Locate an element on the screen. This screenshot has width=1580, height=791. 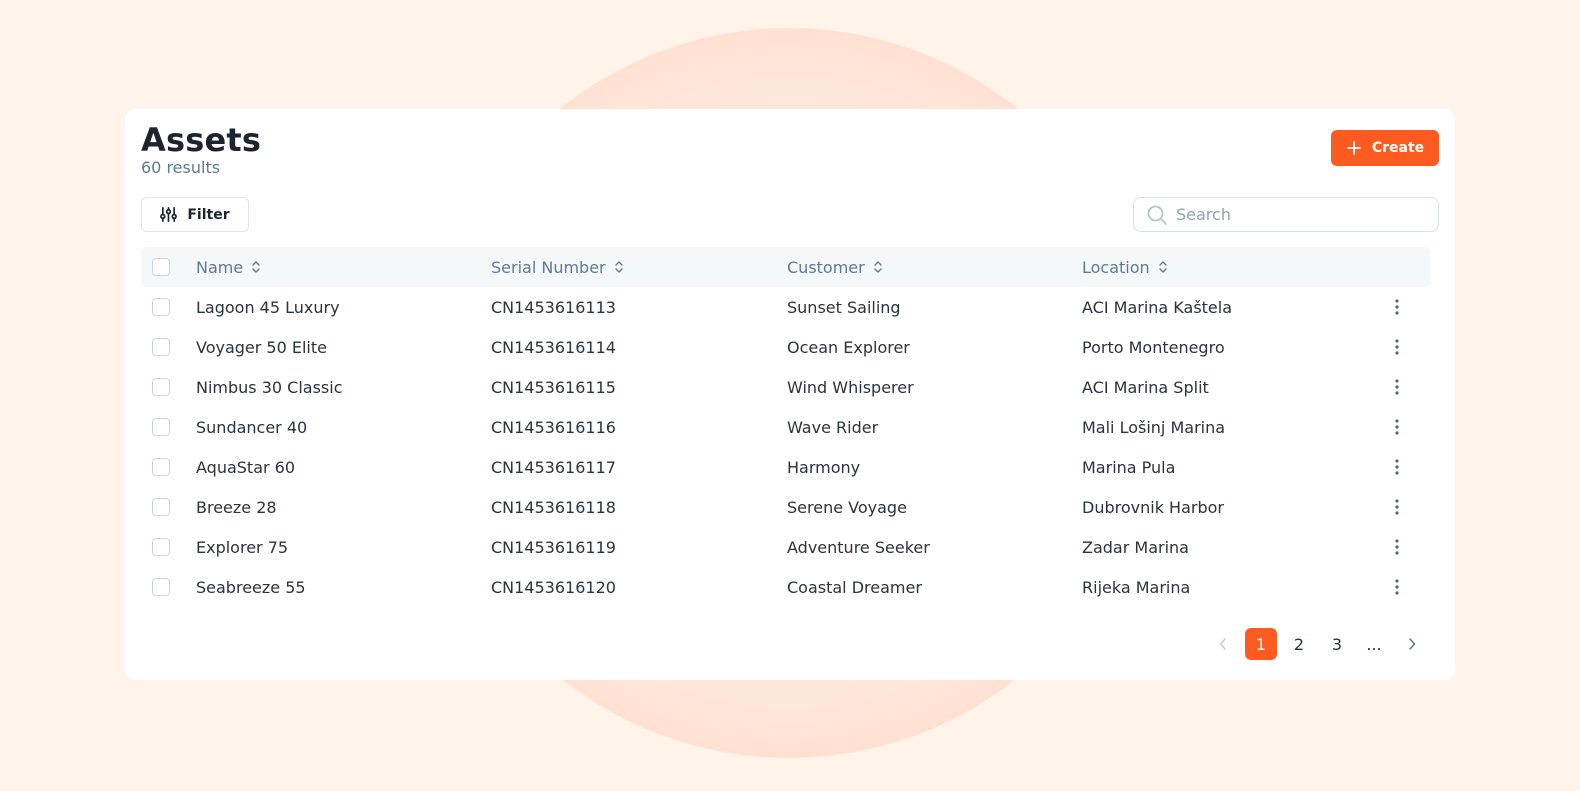
cell-customer: Adventure Seeker is located at coordinates (858, 547).